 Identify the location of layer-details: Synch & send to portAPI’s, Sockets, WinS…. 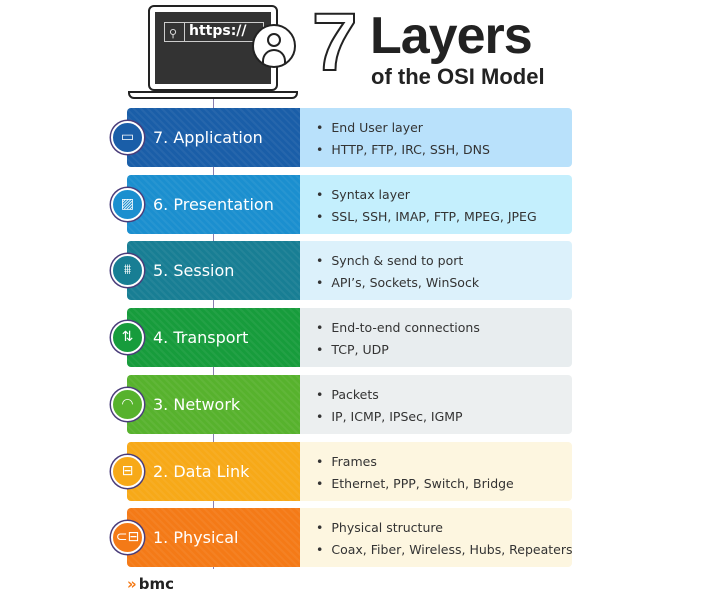
(436, 271).